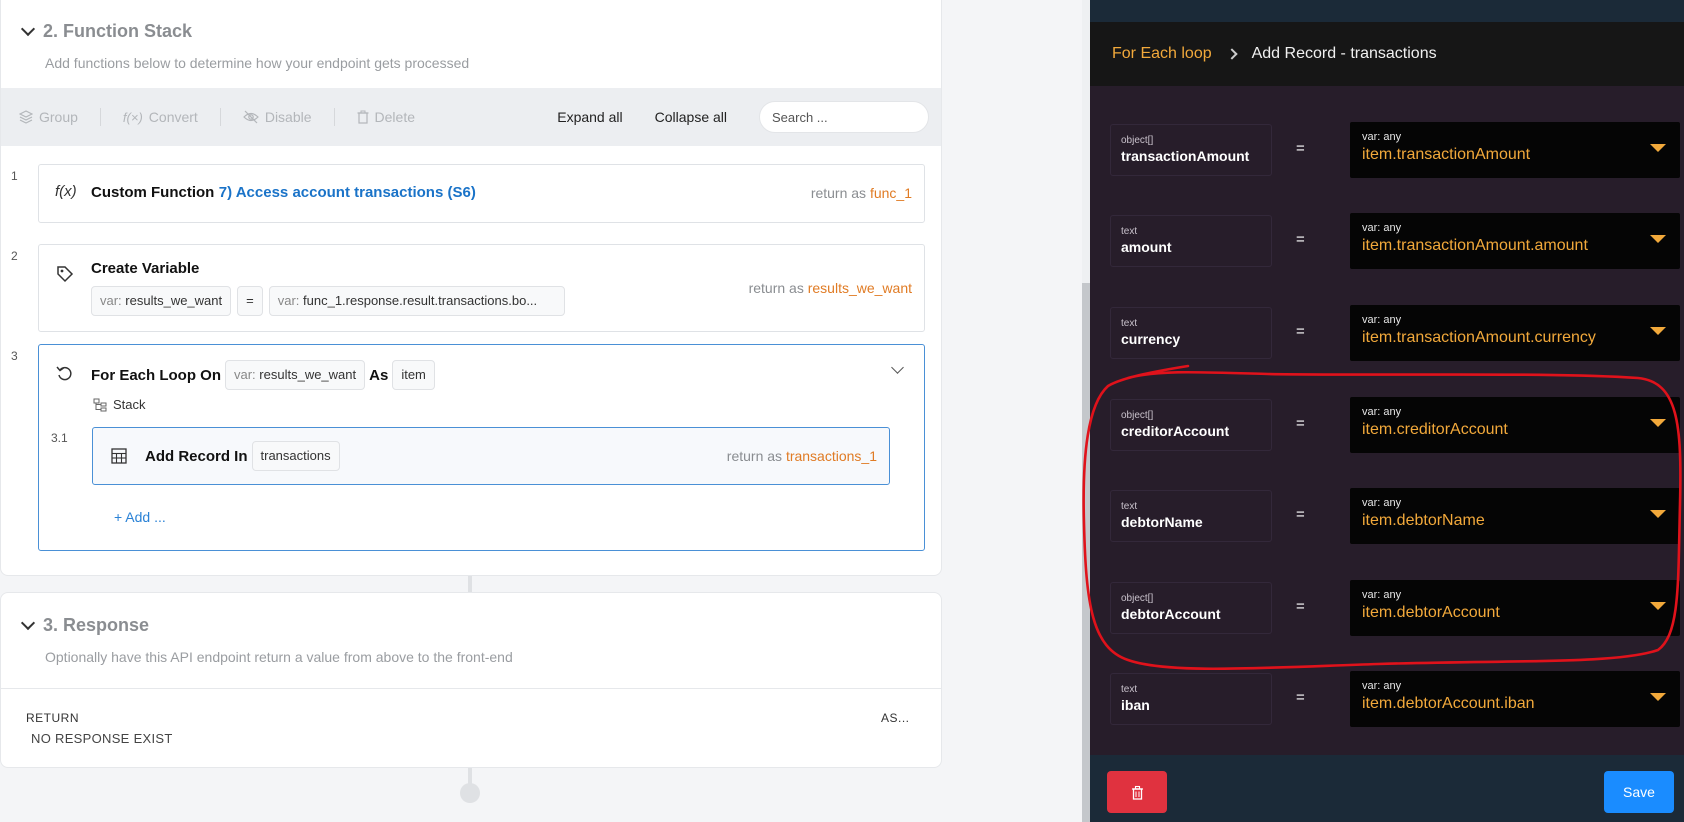 The image size is (1684, 822). I want to click on field-name-box: object[] creditorAccount, so click(1191, 425).